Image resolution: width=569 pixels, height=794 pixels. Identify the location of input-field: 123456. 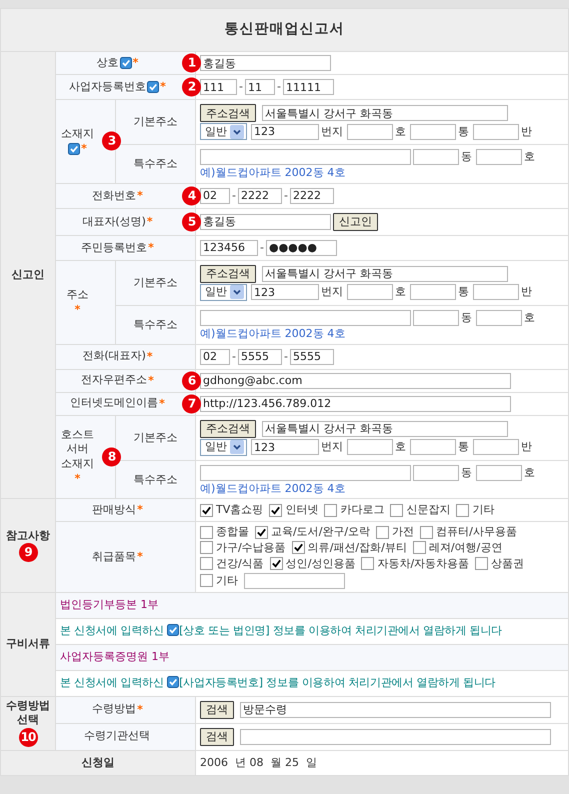
(229, 248).